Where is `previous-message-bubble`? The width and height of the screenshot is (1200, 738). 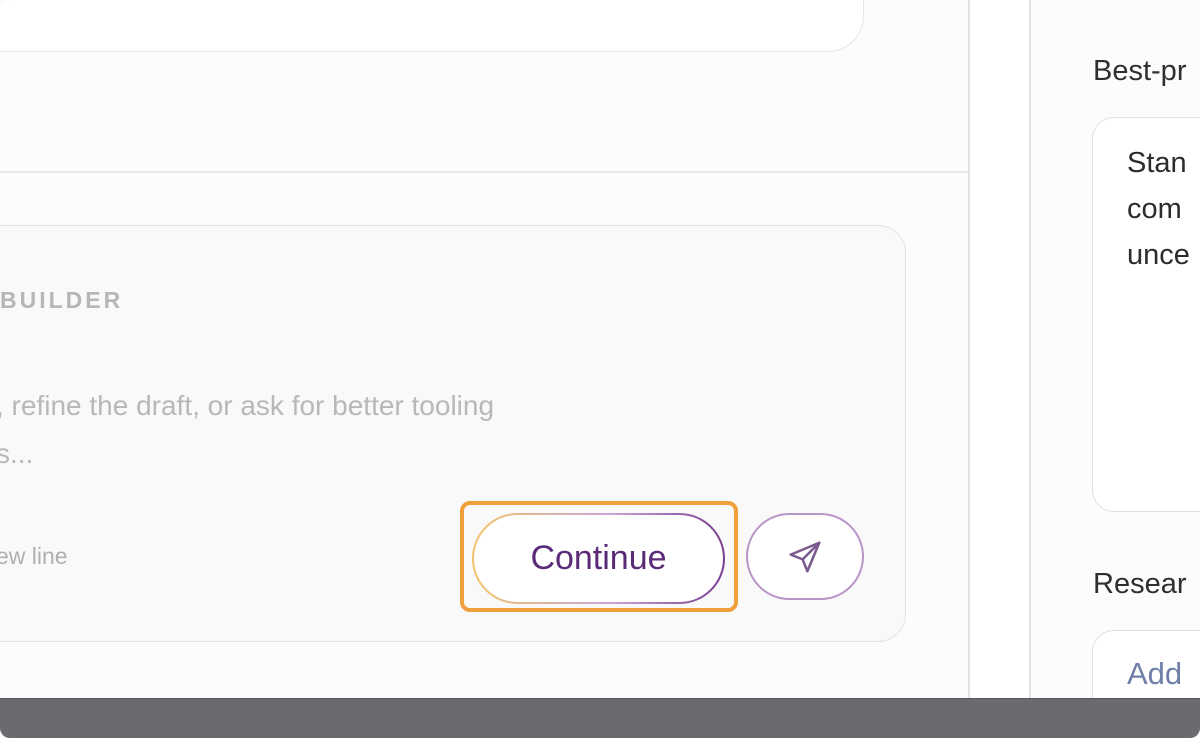
previous-message-bubble is located at coordinates (432, 26).